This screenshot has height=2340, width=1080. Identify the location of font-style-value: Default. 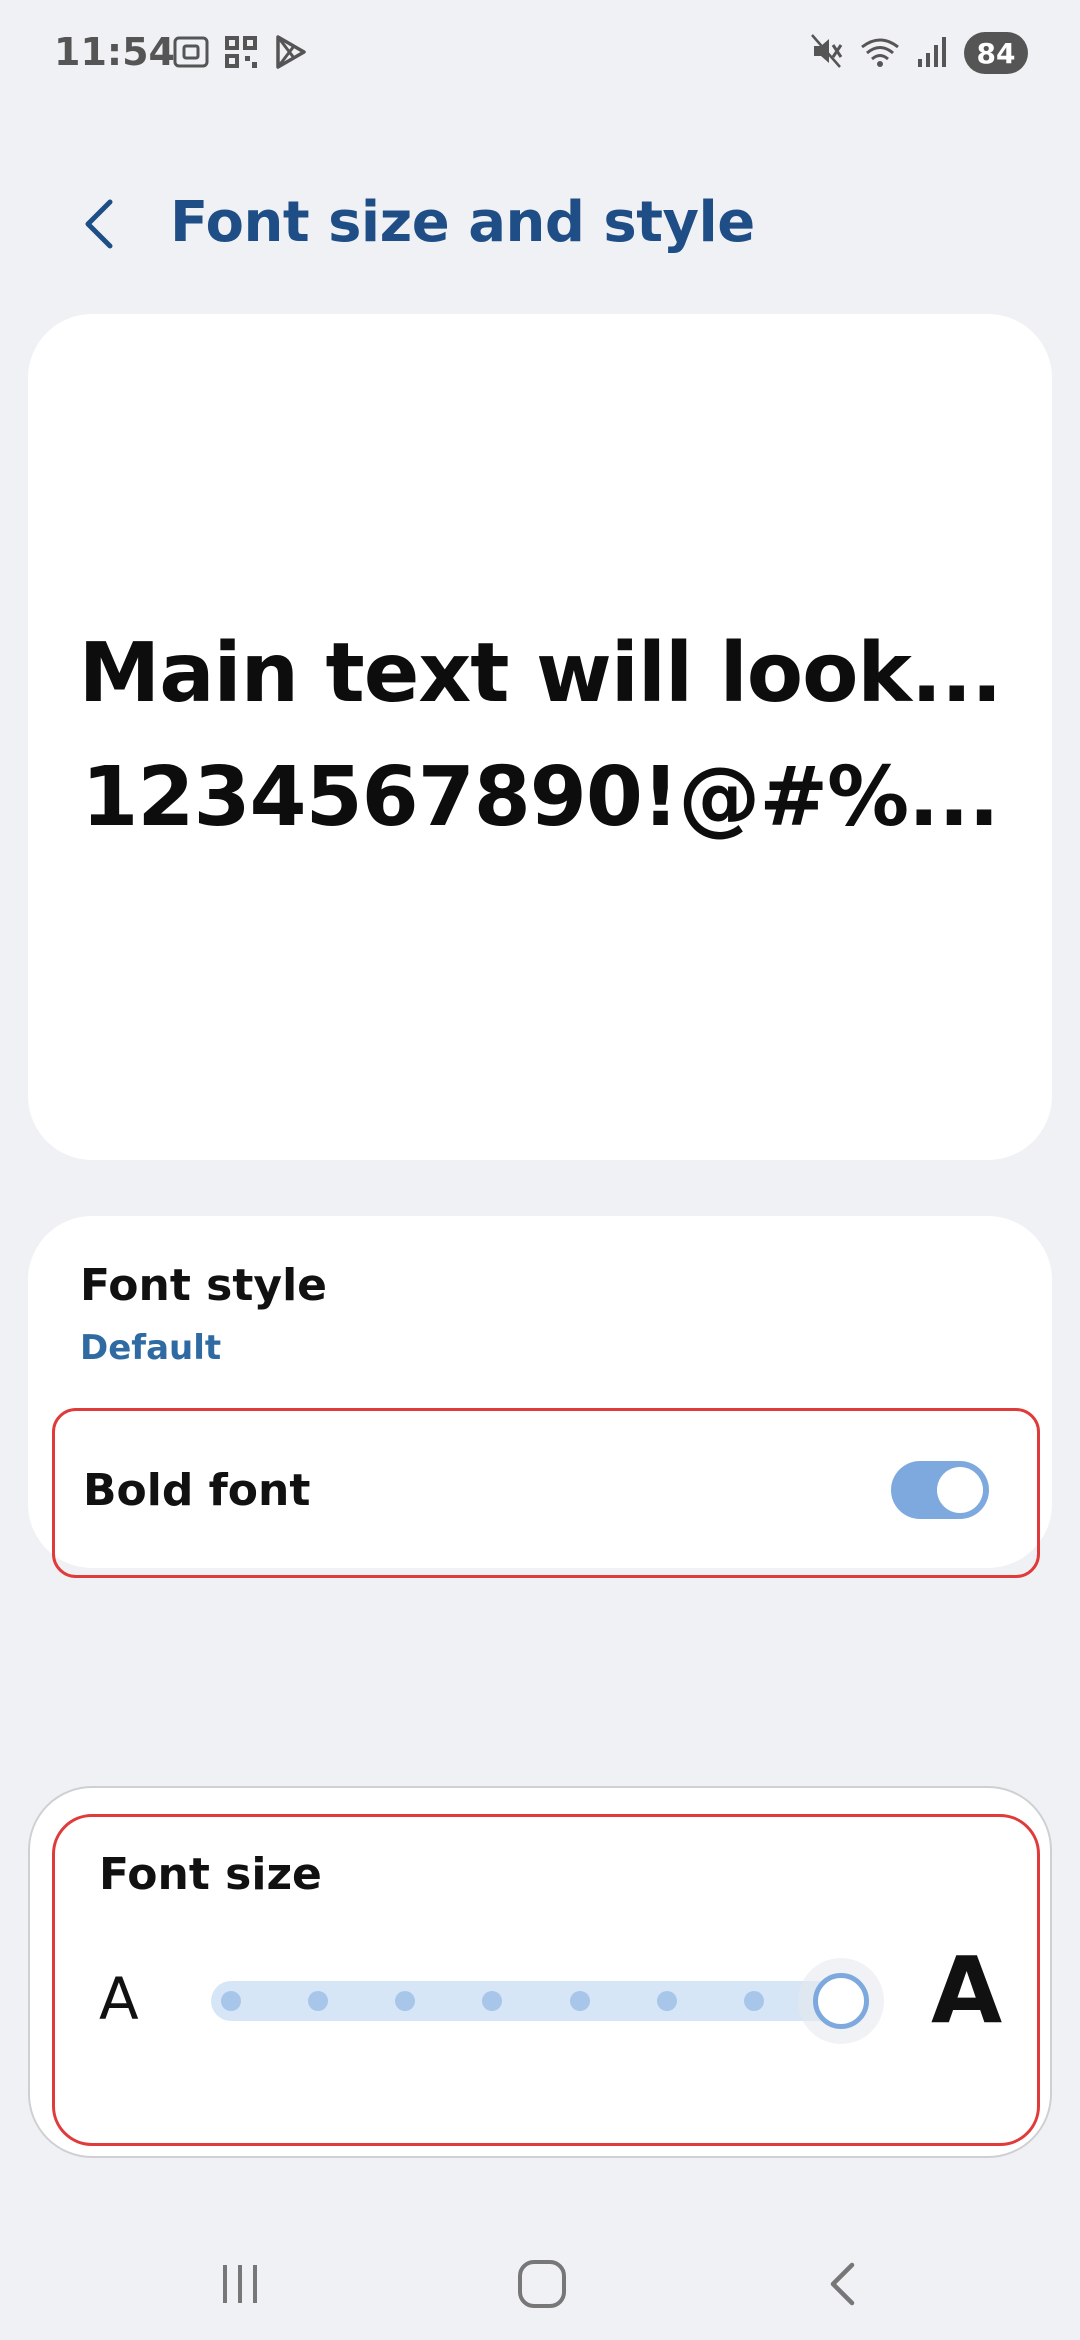
(151, 1348).